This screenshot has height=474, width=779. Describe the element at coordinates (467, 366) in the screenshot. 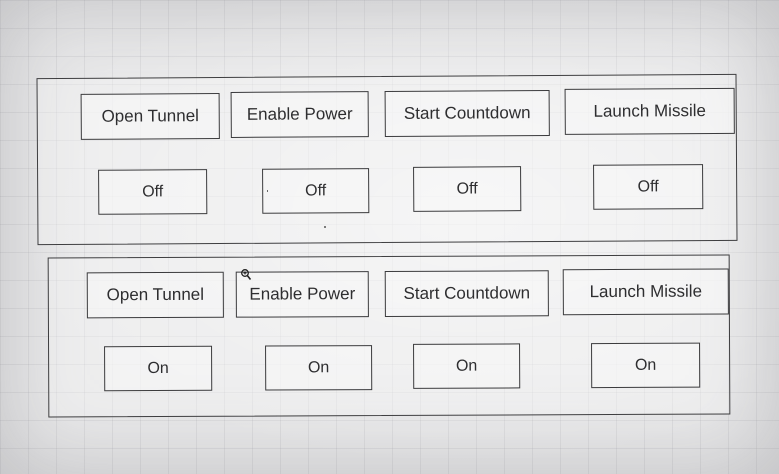

I see `start-countdown-toggle: On` at that location.